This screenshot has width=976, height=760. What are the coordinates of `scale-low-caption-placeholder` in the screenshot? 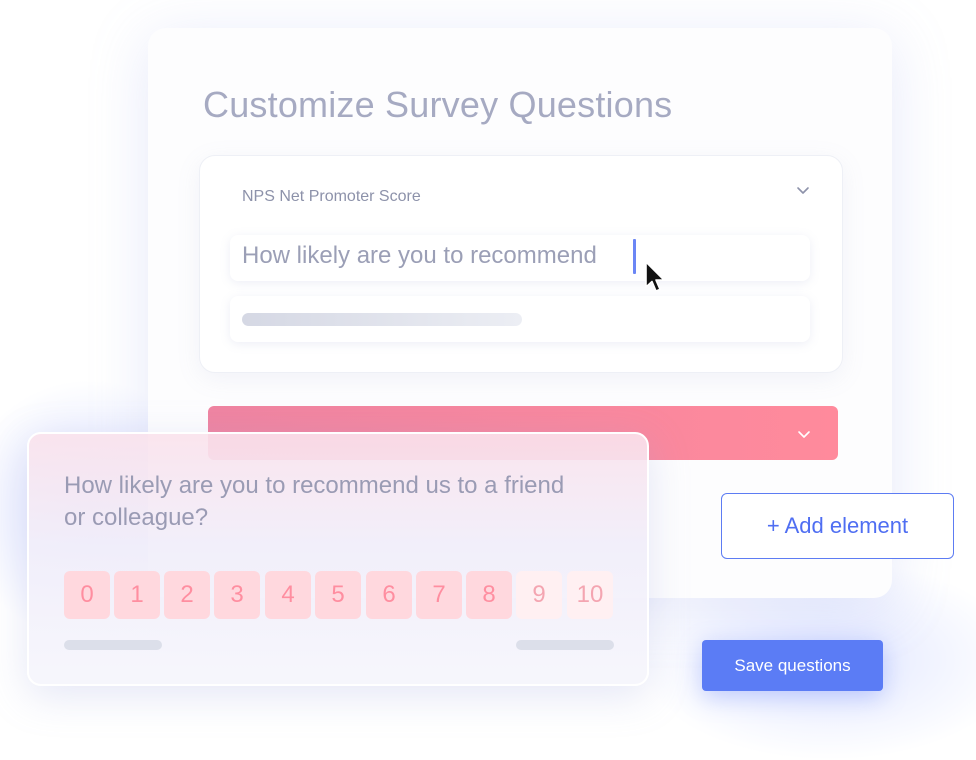 It's located at (113, 645).